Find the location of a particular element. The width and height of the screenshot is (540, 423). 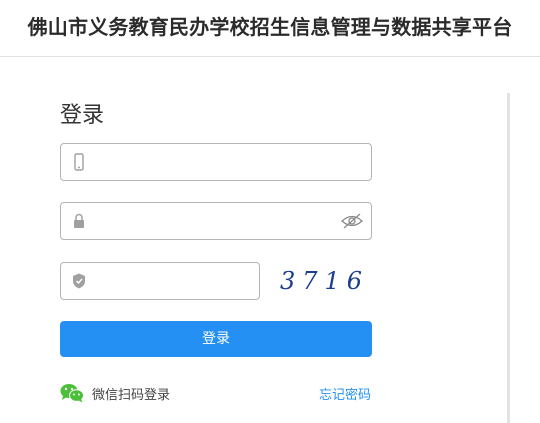

forgot-password-link: 忘记密码 is located at coordinates (345, 393).